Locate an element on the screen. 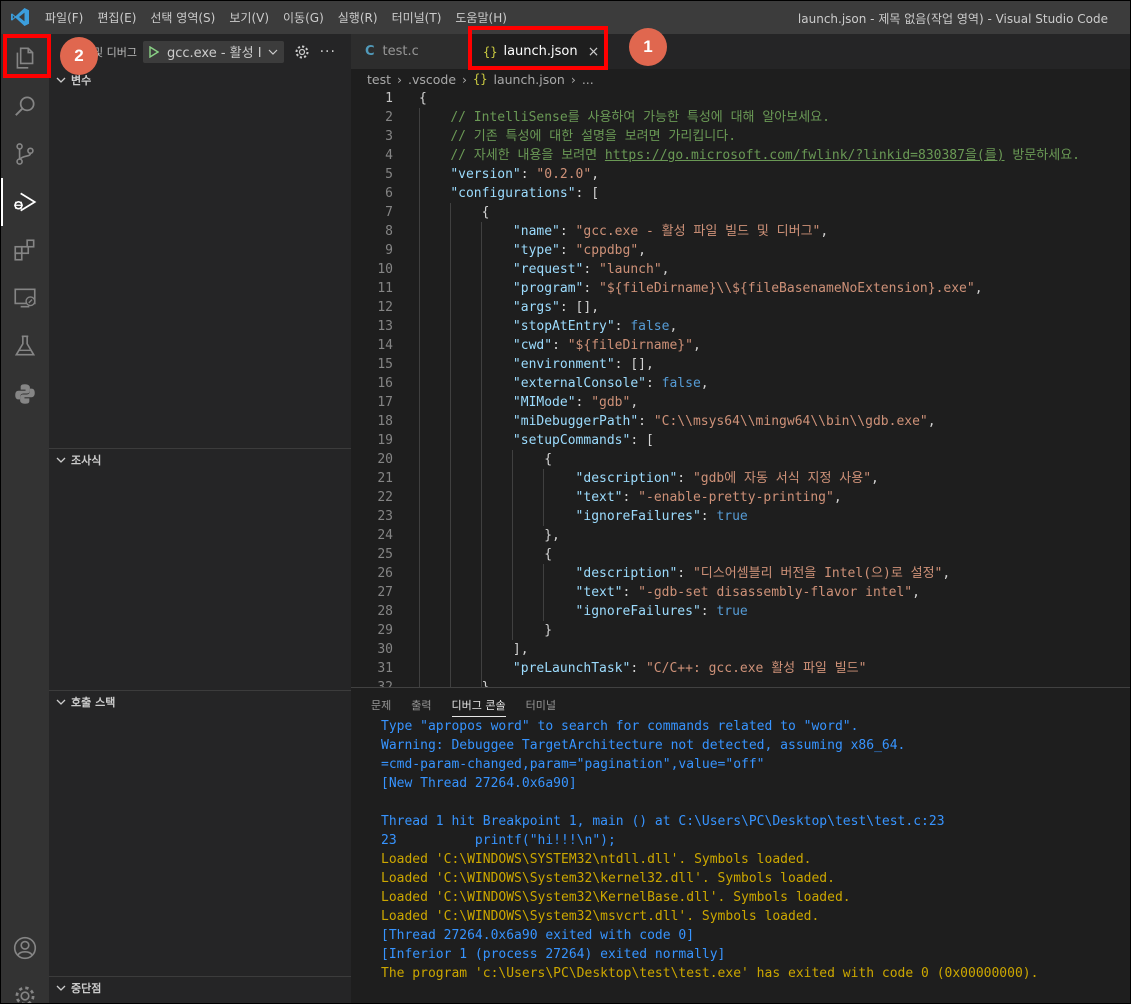 This screenshot has height=1004, width=1131. line-number: 19 is located at coordinates (385, 440).